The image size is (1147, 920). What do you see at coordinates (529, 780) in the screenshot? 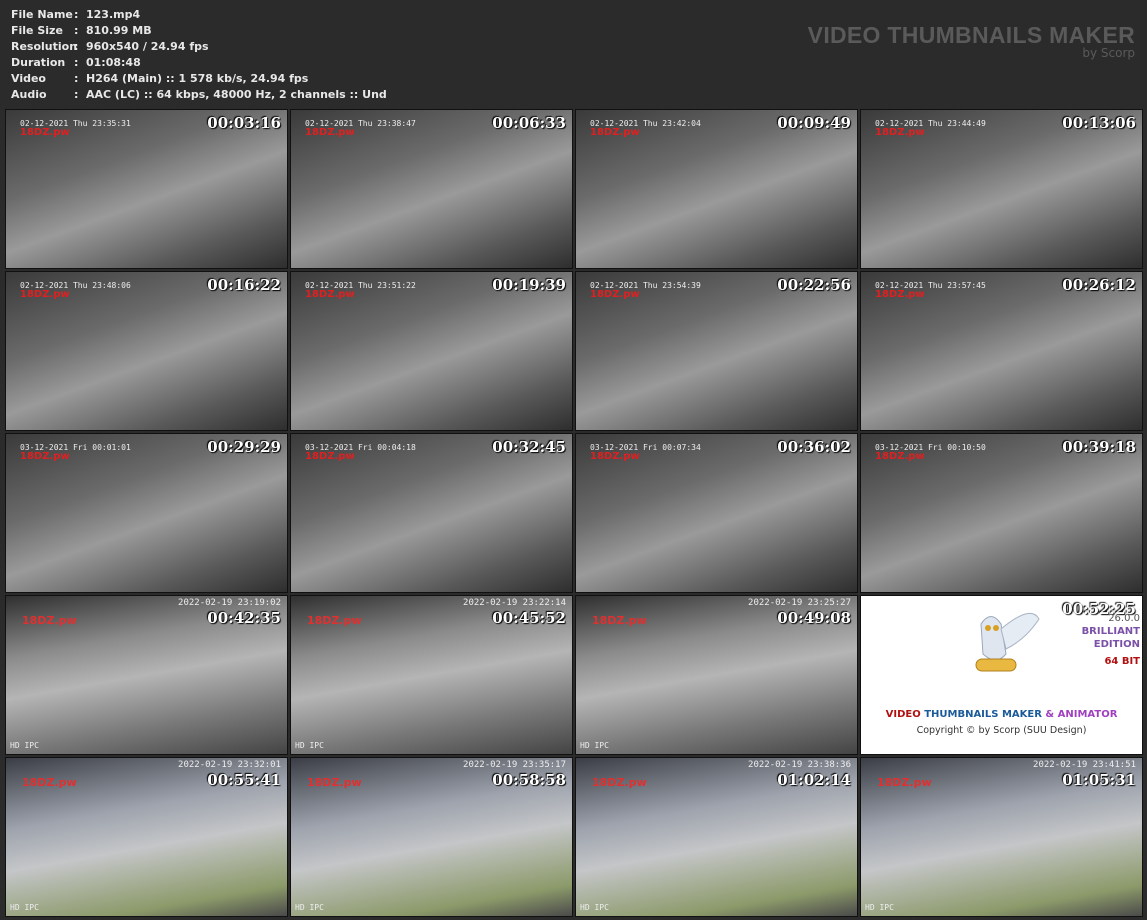
I see `thumbnail-timestamp: 00:58:58` at bounding box center [529, 780].